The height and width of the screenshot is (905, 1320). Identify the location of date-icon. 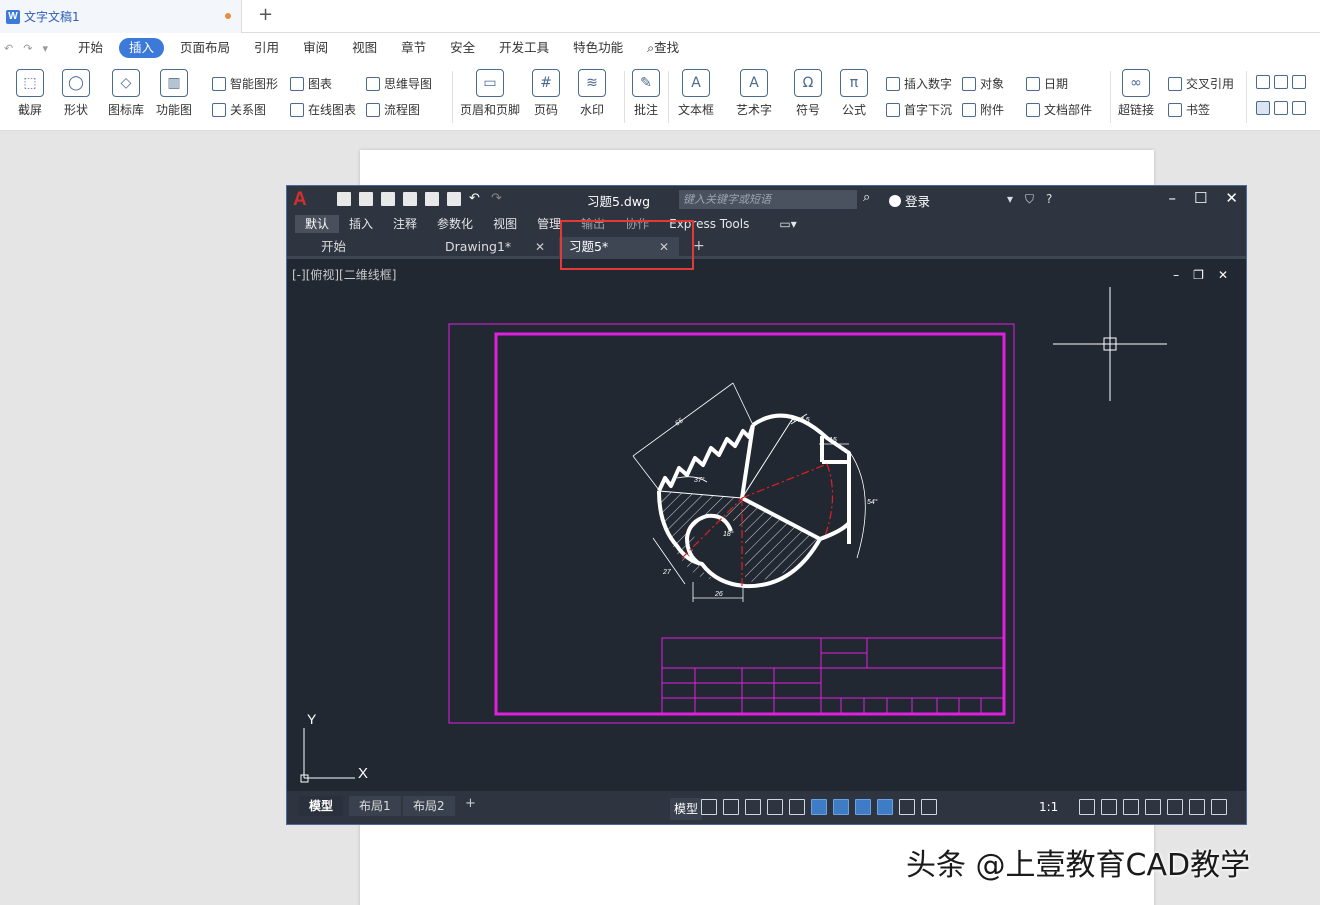
(1033, 83).